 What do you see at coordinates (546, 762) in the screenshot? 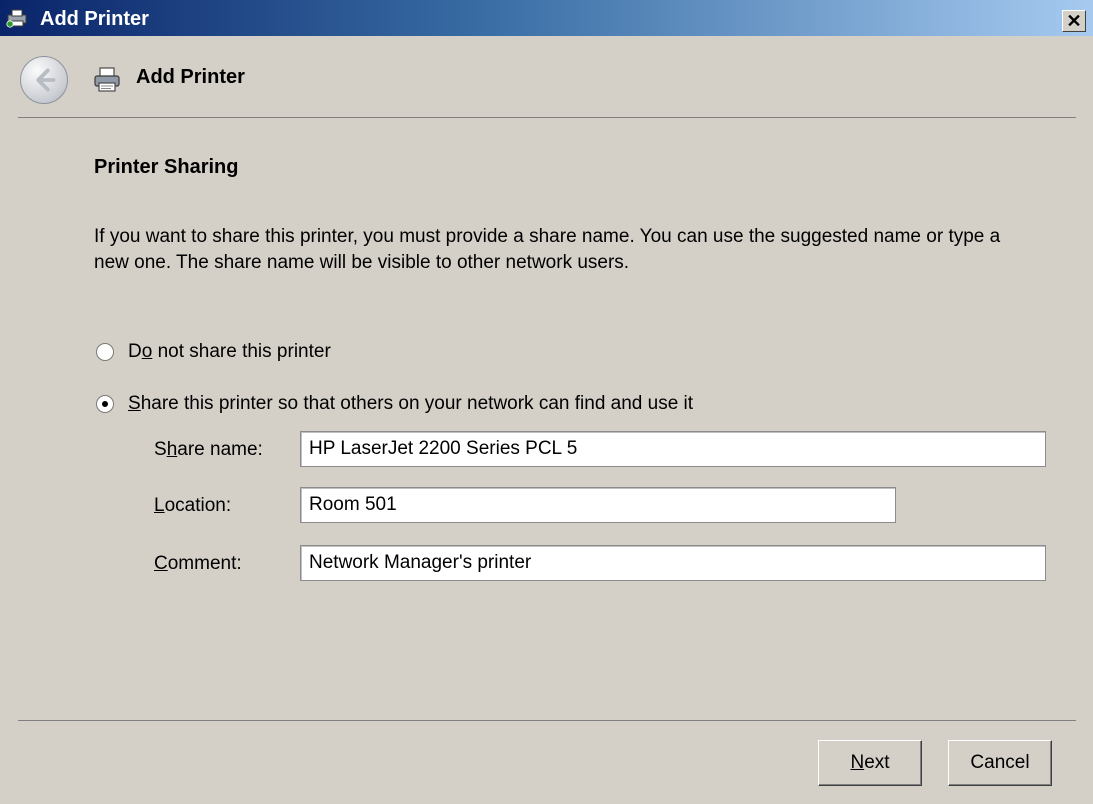
I see `button-bar: Next Cancel` at bounding box center [546, 762].